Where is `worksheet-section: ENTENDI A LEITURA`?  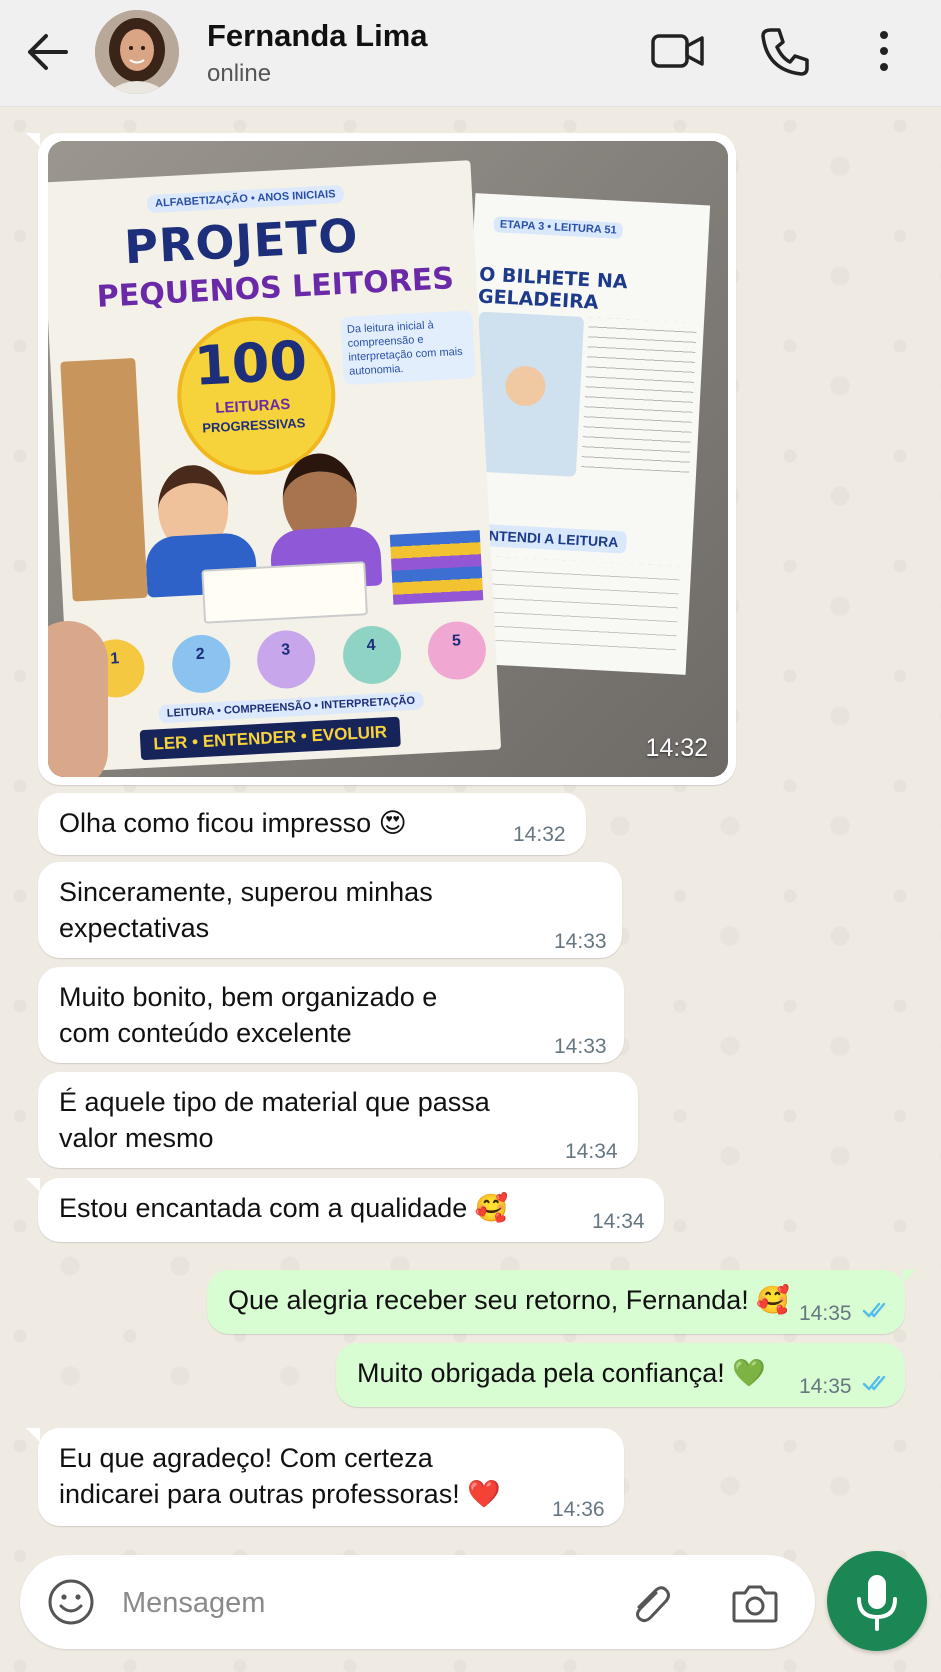
worksheet-section: ENTENDI A LEITURA is located at coordinates (549, 538).